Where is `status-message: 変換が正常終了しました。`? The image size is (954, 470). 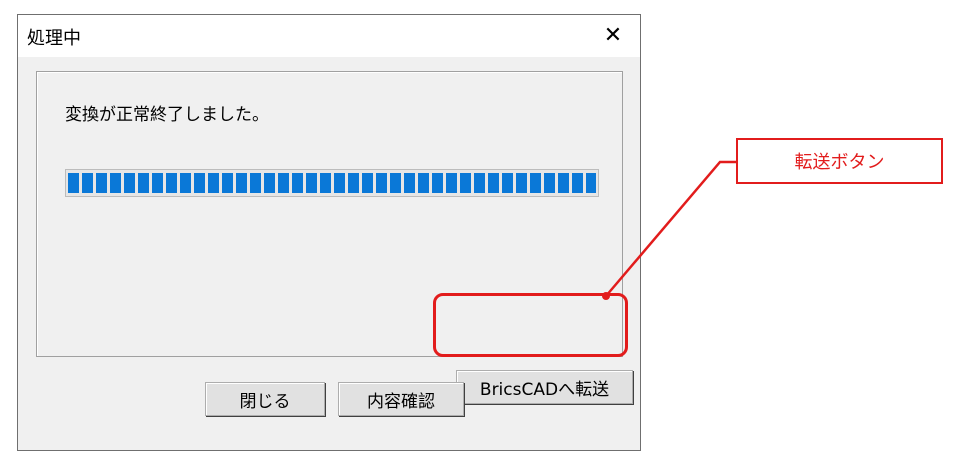 status-message: 変換が正常終了しました。 is located at coordinates (167, 115).